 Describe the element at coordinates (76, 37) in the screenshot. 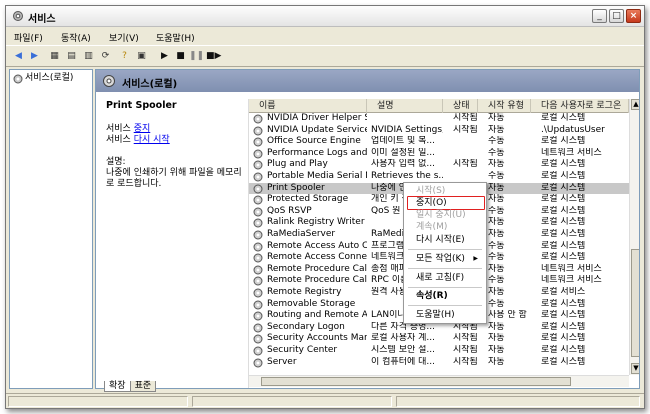

I see `menu-action: 동작(A)` at that location.